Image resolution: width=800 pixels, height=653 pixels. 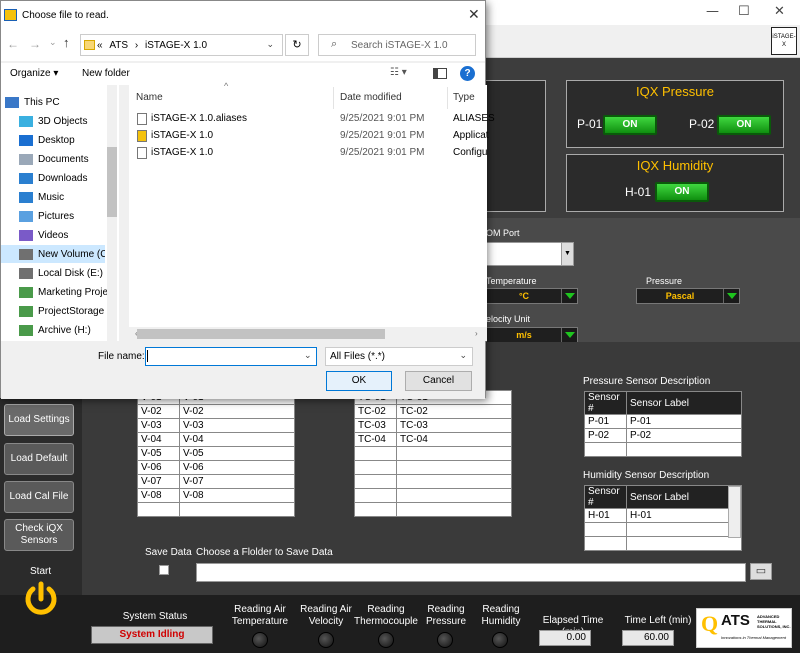 What do you see at coordinates (69, 330) in the screenshot?
I see `nav-item: Archive (H:)` at bounding box center [69, 330].